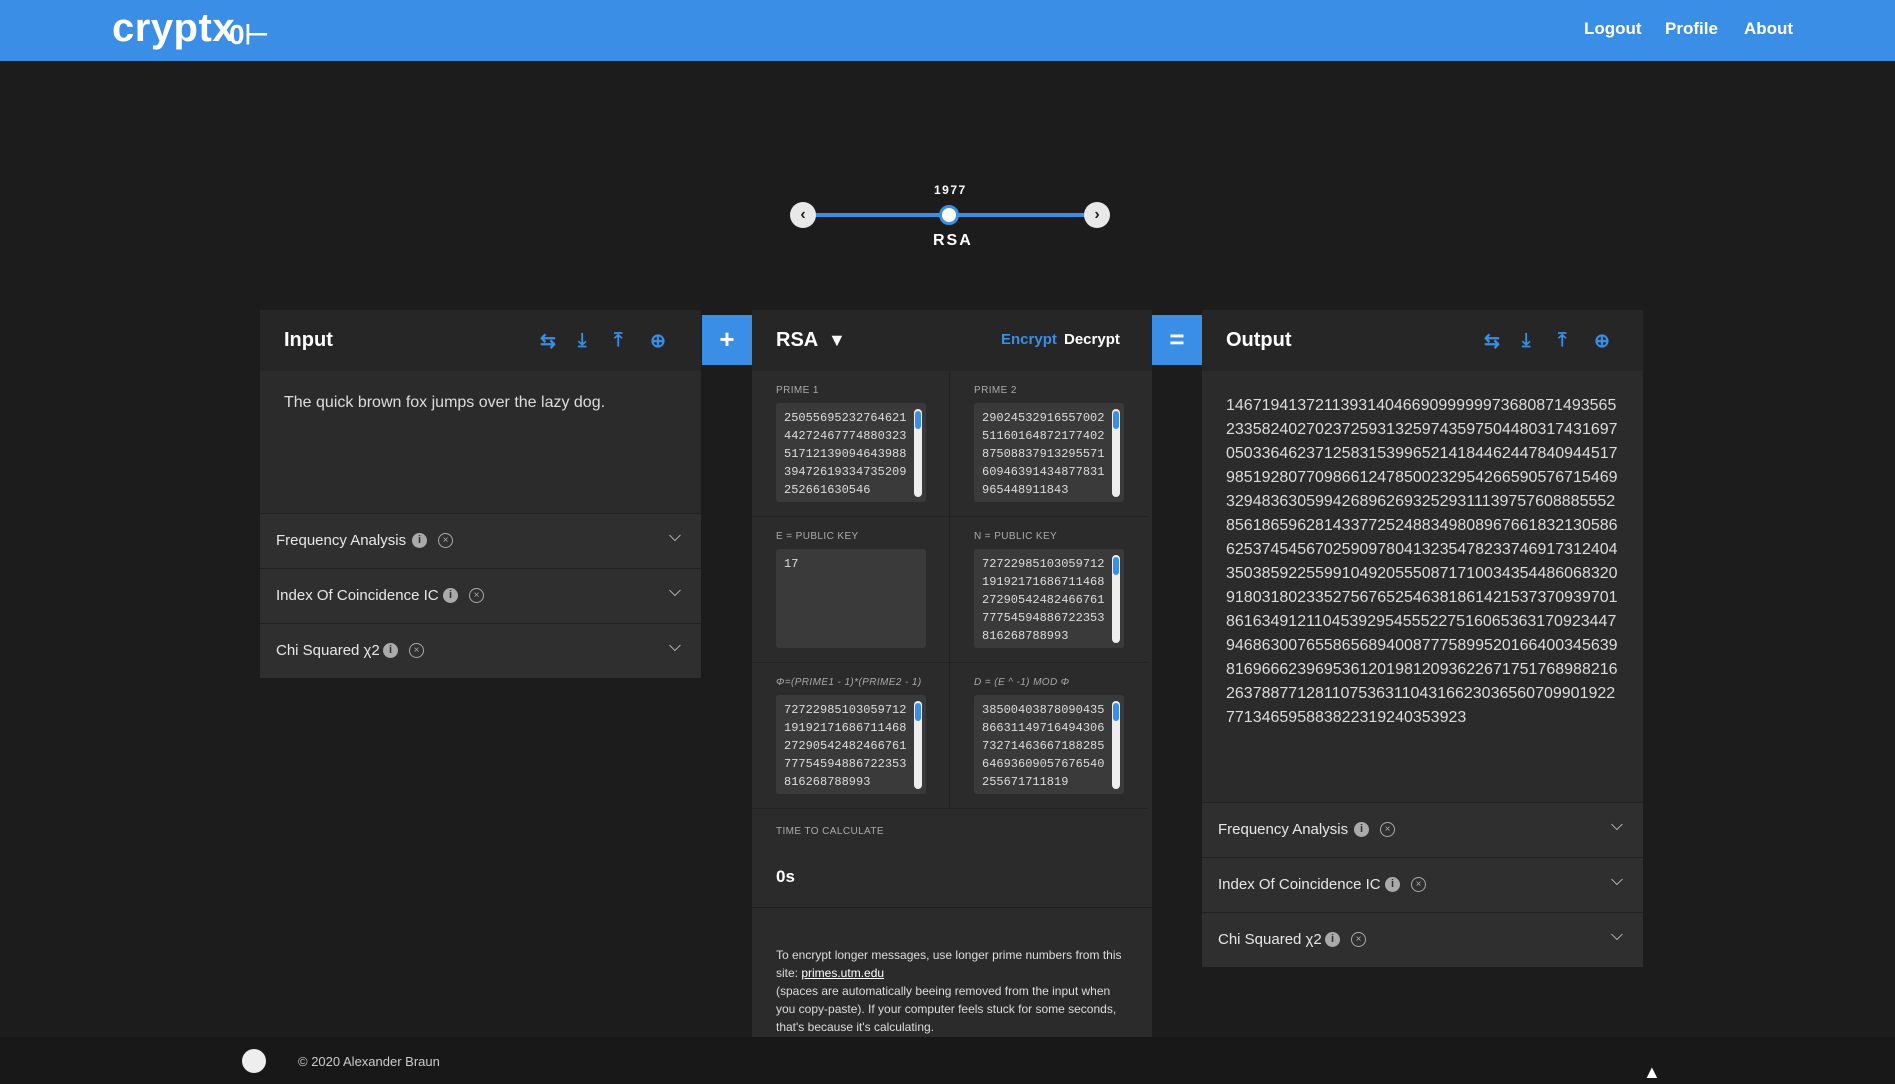  What do you see at coordinates (1613, 29) in the screenshot?
I see `logout-link: Logout` at bounding box center [1613, 29].